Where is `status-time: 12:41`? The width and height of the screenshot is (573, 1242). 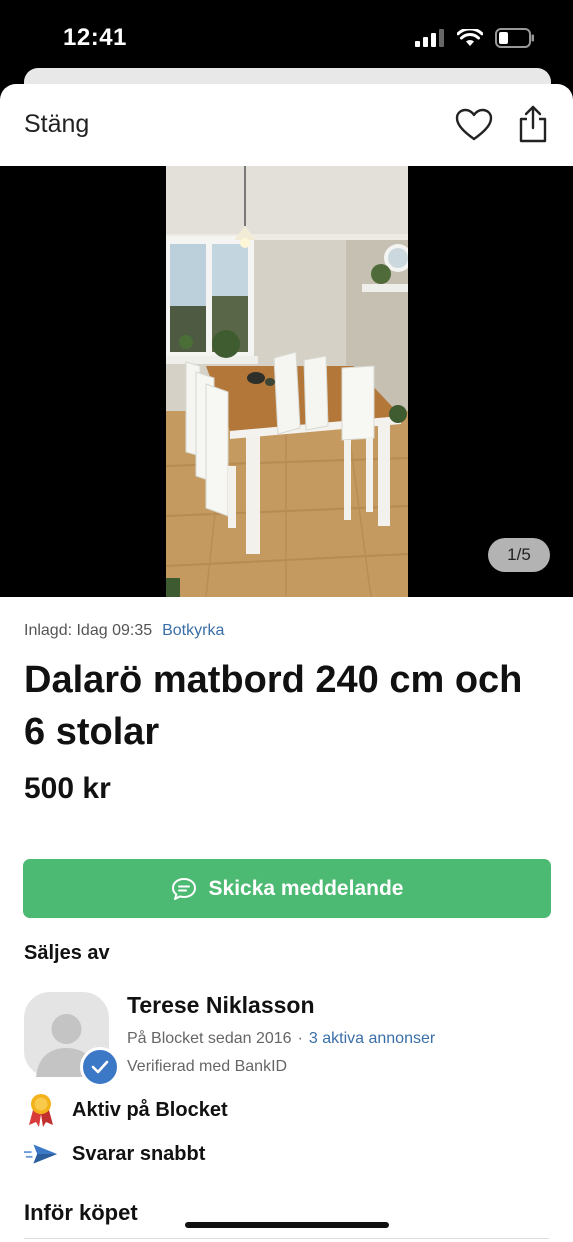 status-time: 12:41 is located at coordinates (95, 37).